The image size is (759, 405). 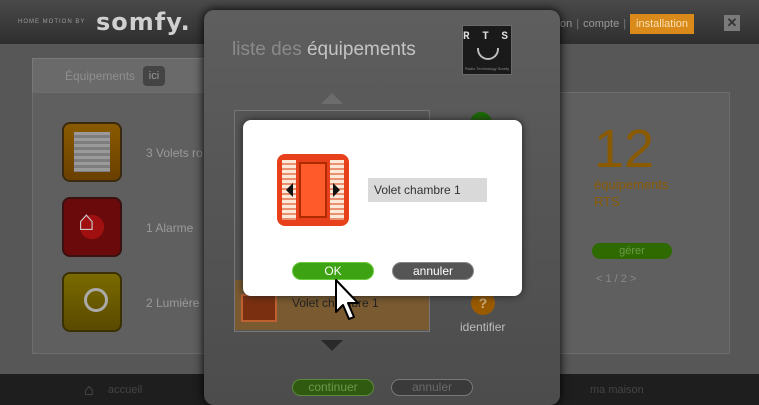 I want to click on close-icon: ✕, so click(x=732, y=23).